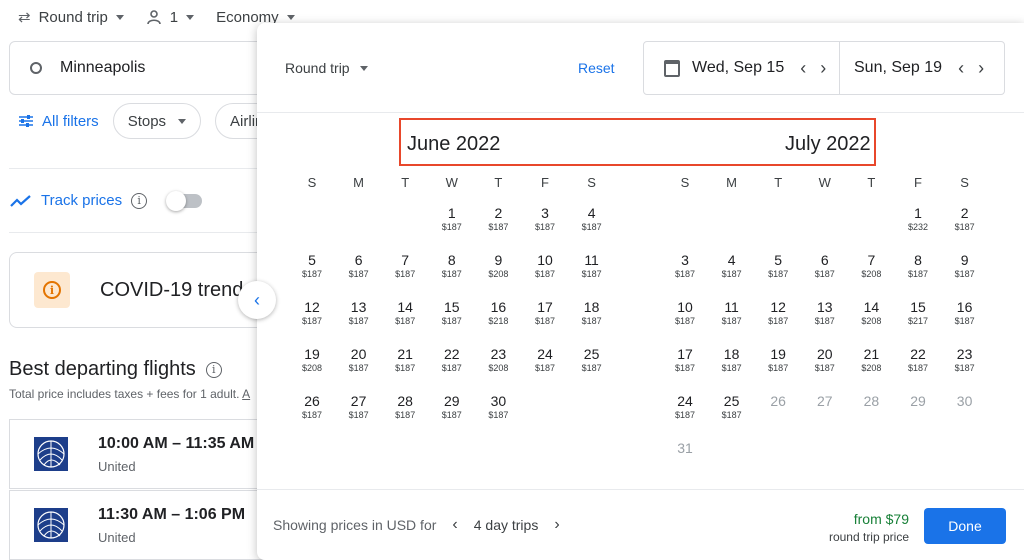 This screenshot has height=560, width=1024. What do you see at coordinates (405, 182) in the screenshot?
I see `weekday-header: T` at bounding box center [405, 182].